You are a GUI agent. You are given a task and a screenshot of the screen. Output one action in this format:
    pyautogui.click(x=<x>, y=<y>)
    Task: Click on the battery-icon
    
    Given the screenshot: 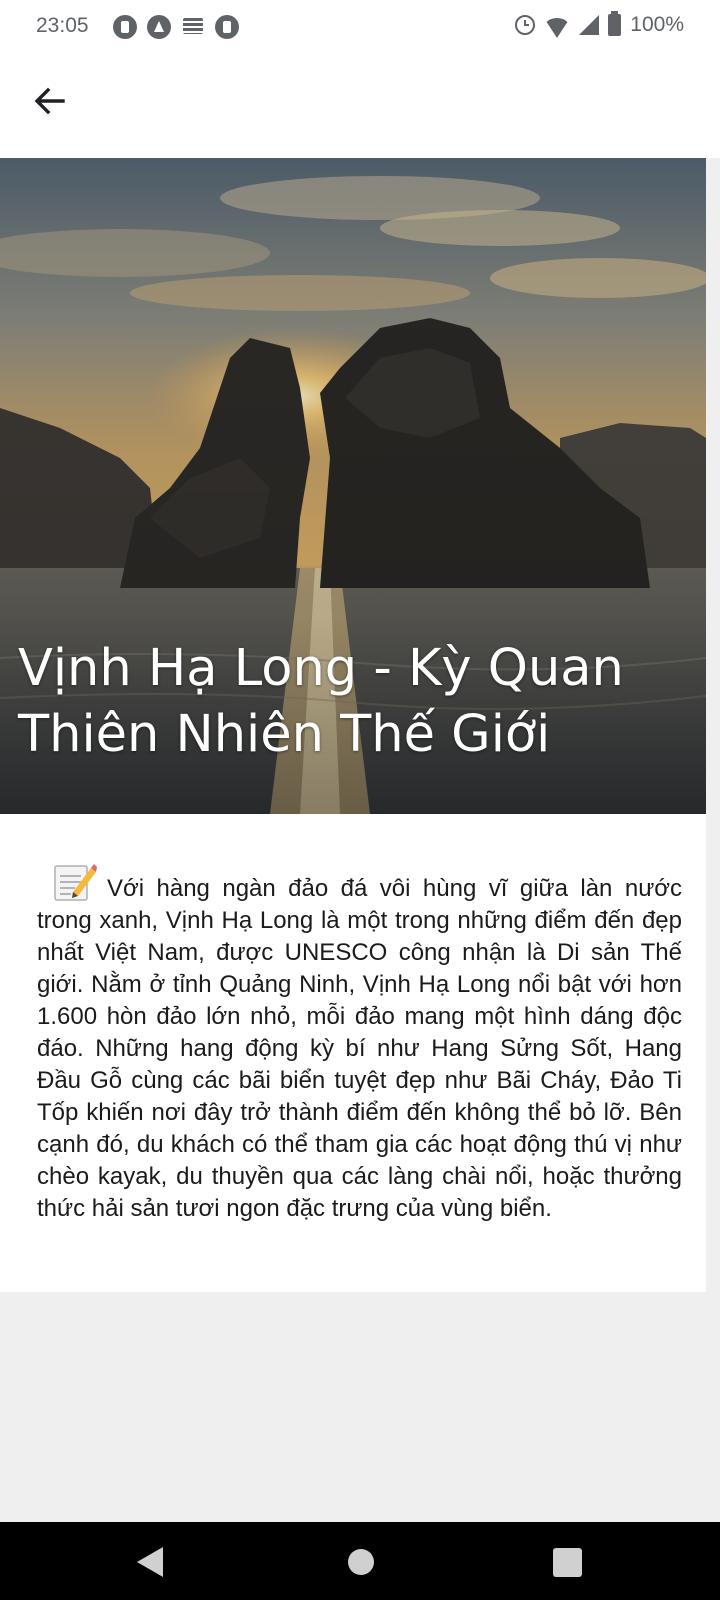 What is the action you would take?
    pyautogui.click(x=615, y=23)
    